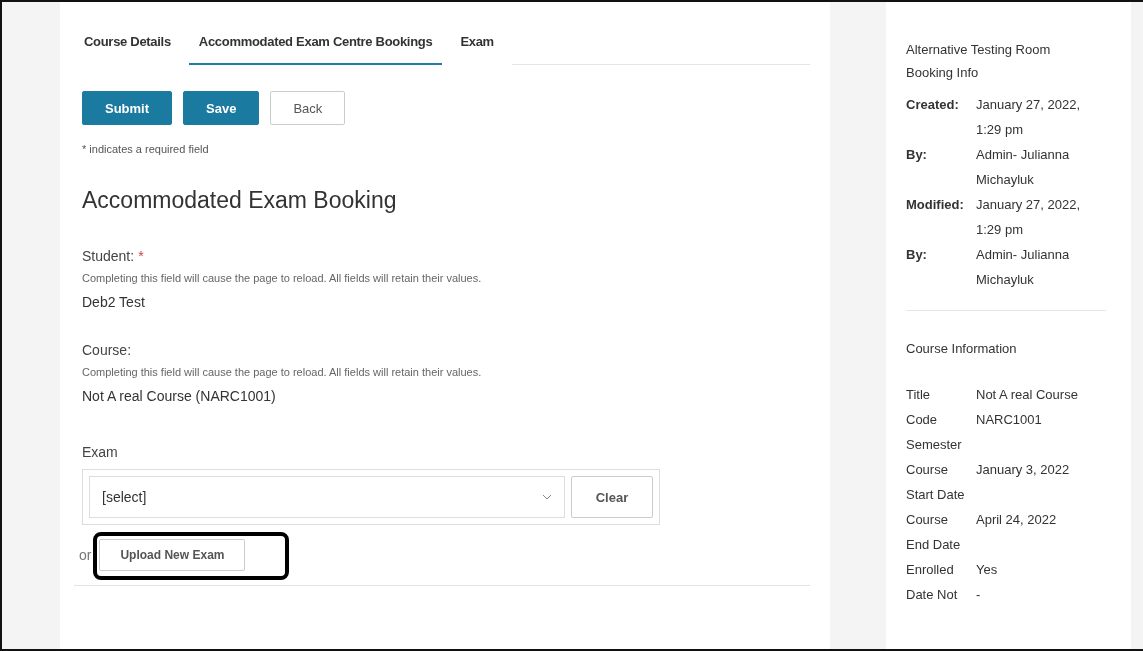 The height and width of the screenshot is (651, 1143). Describe the element at coordinates (547, 497) in the screenshot. I see `chevron-down-icon` at that location.